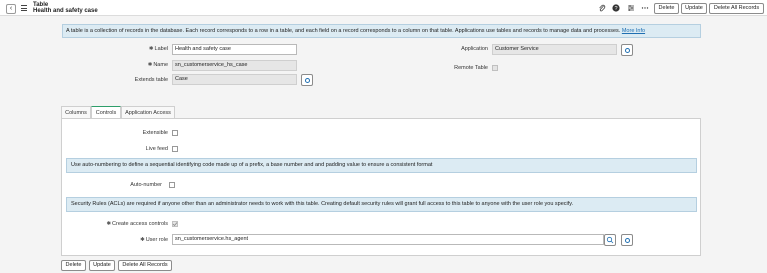  What do you see at coordinates (137, 224) in the screenshot?
I see `create-access-controls-label: ✱Create access controls` at bounding box center [137, 224].